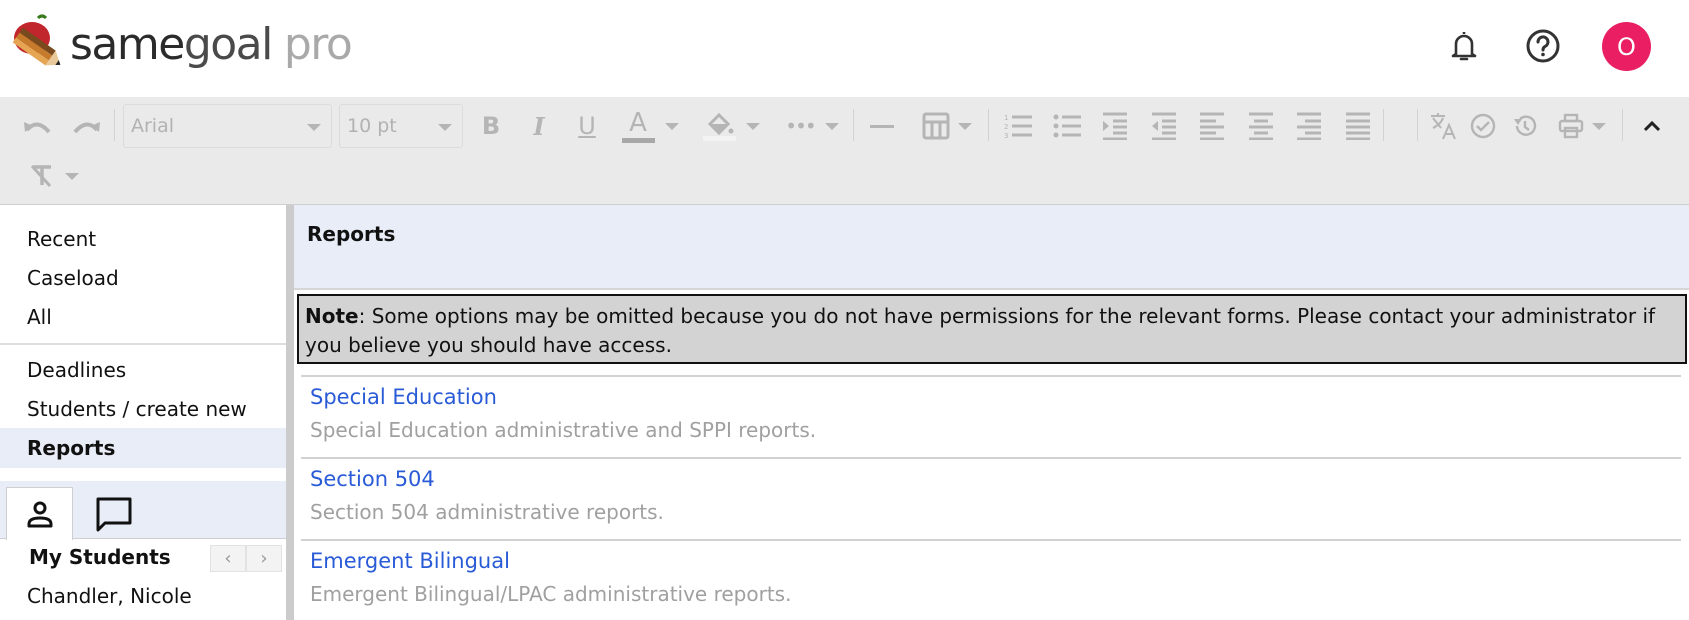 The height and width of the screenshot is (620, 1689). I want to click on bullet-list-icon, so click(1067, 126).